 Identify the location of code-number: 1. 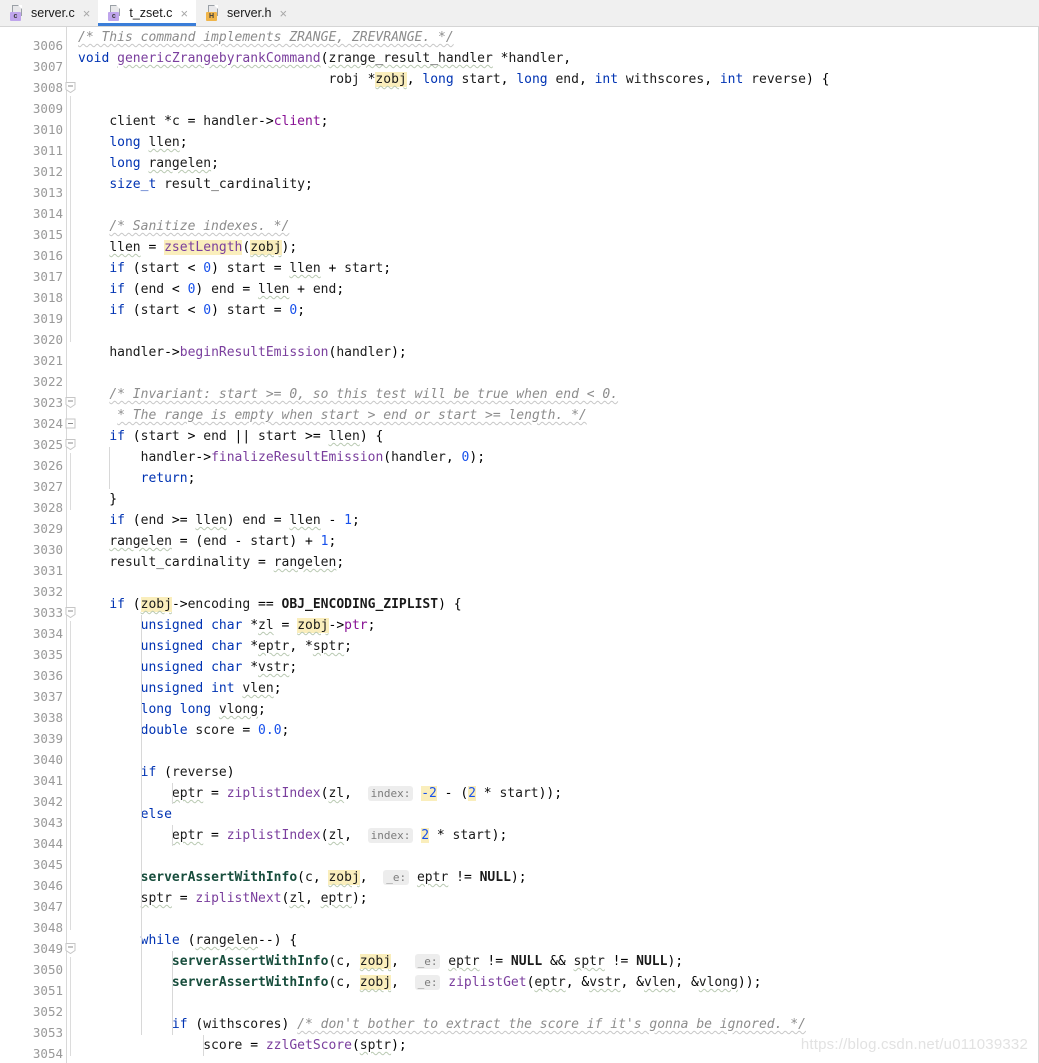
(348, 520).